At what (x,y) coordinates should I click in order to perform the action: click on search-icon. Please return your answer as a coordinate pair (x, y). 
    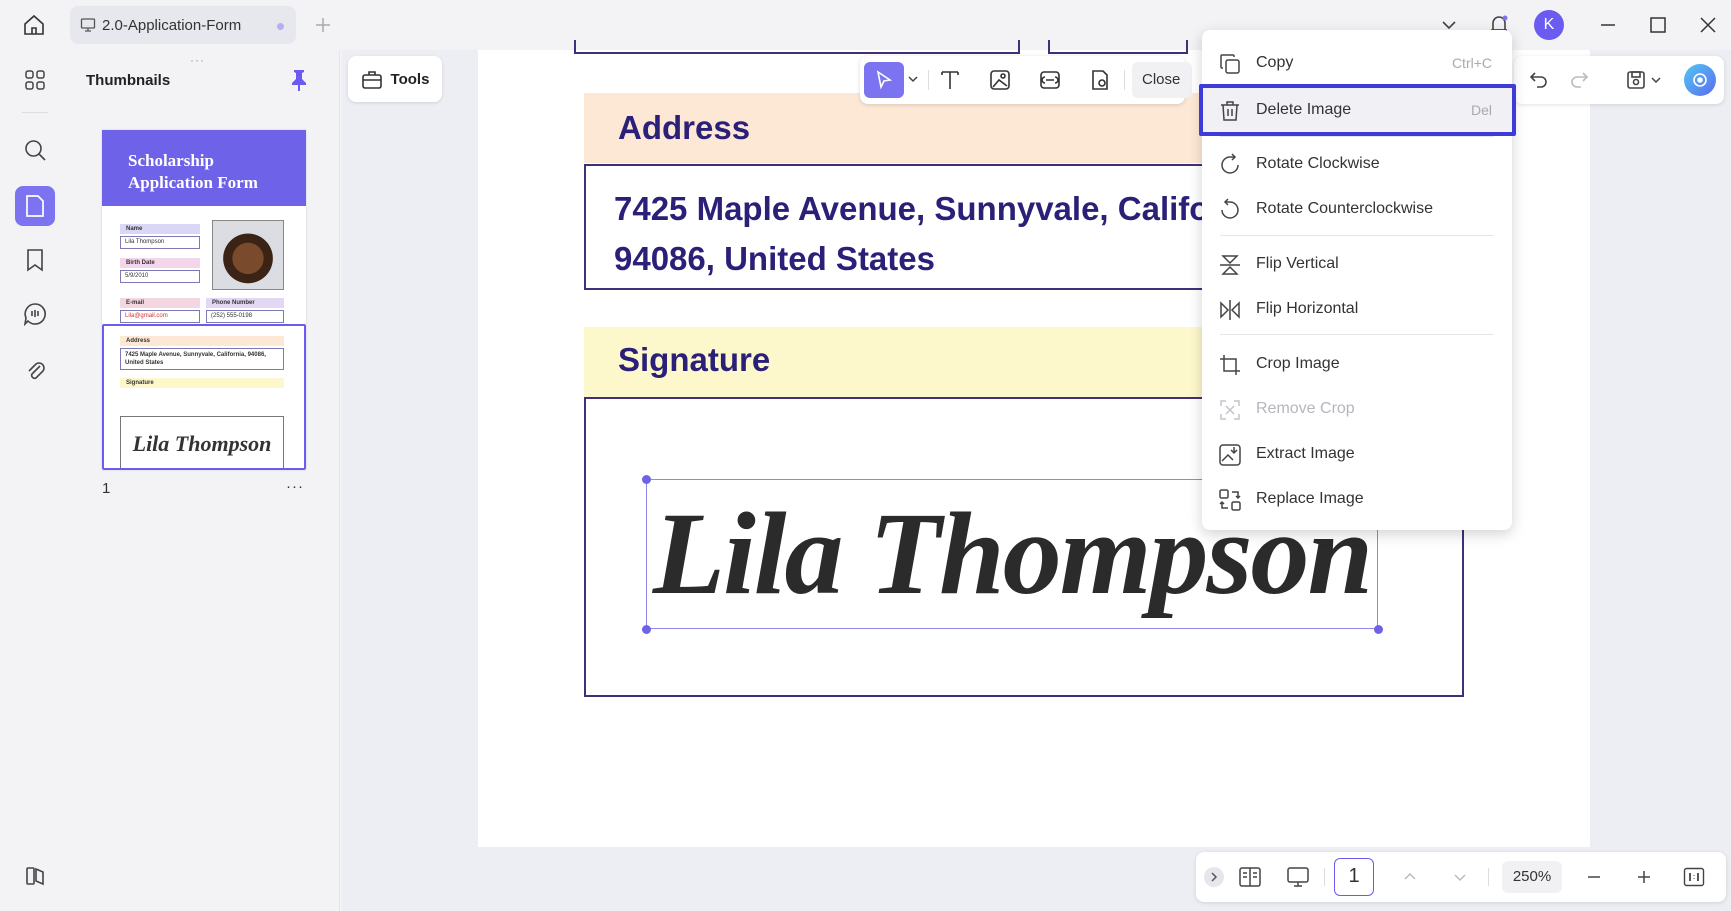
    Looking at the image, I should click on (35, 150).